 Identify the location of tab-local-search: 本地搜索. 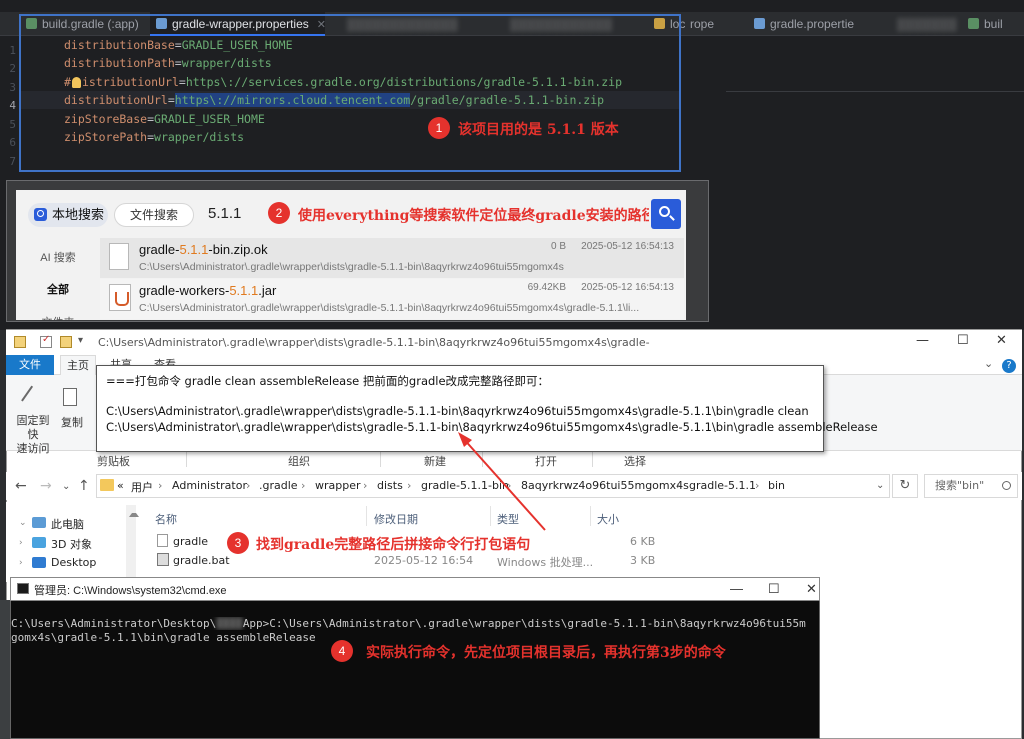
(68, 215).